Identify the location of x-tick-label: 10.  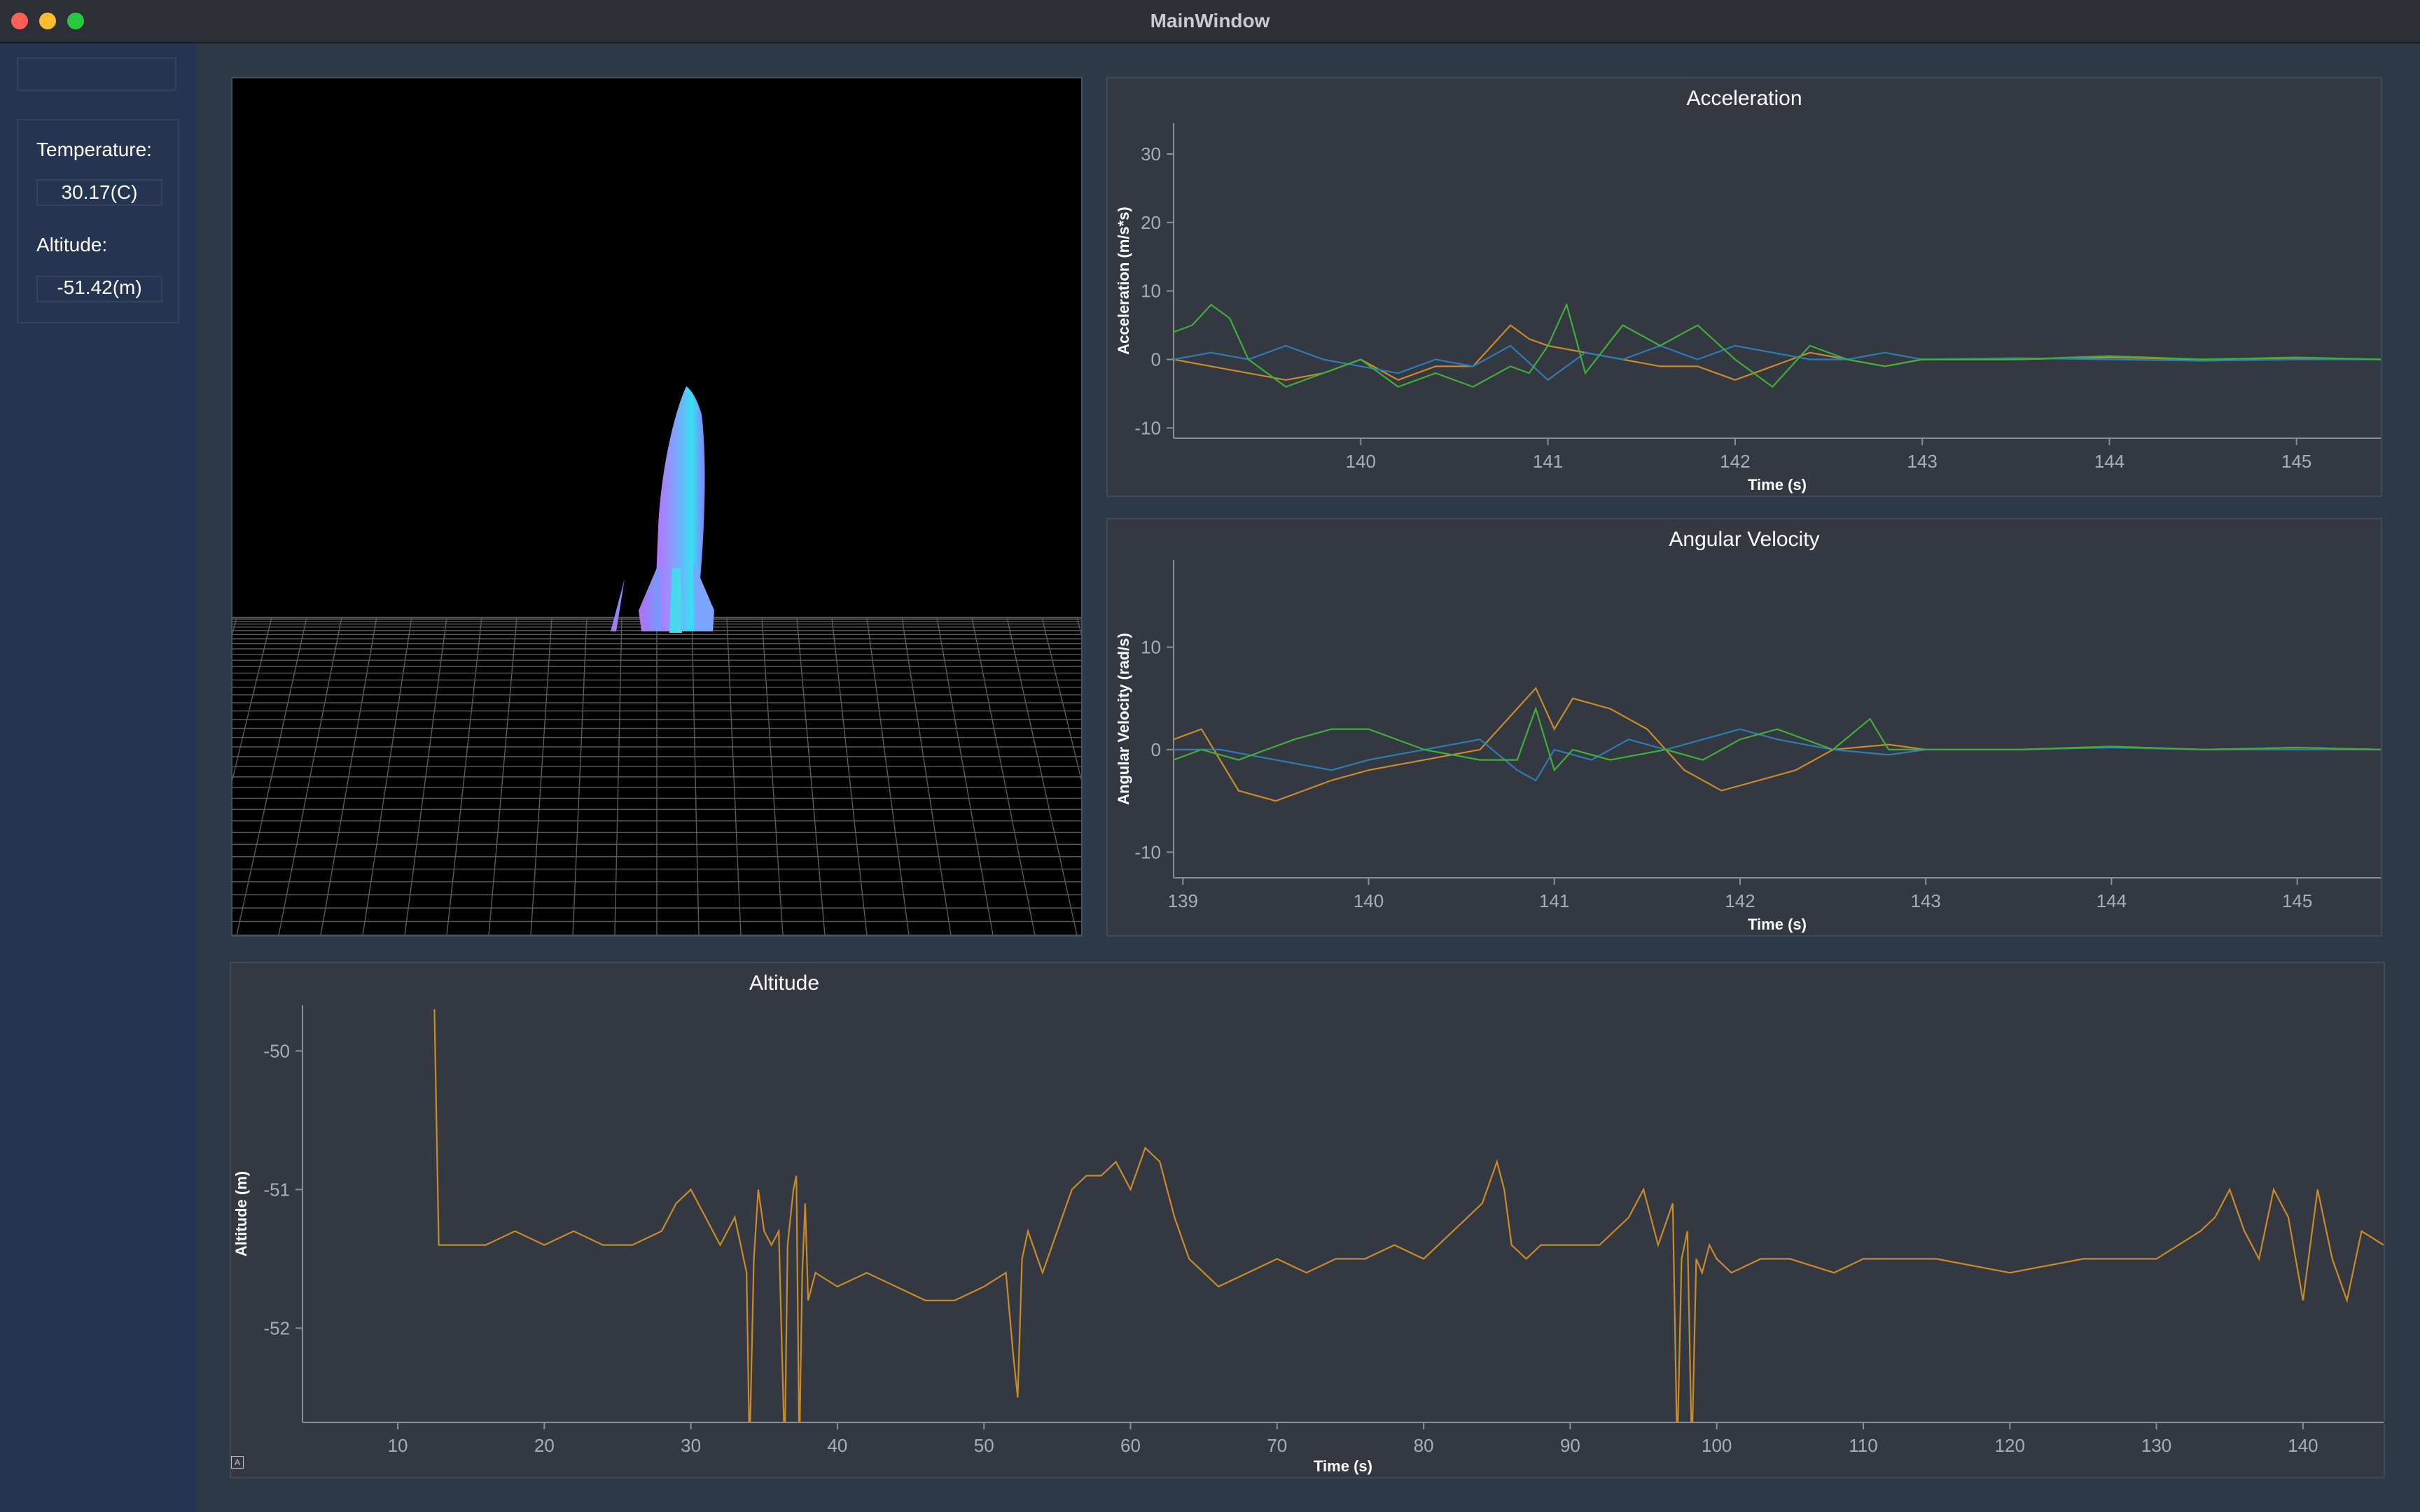
(398, 1445).